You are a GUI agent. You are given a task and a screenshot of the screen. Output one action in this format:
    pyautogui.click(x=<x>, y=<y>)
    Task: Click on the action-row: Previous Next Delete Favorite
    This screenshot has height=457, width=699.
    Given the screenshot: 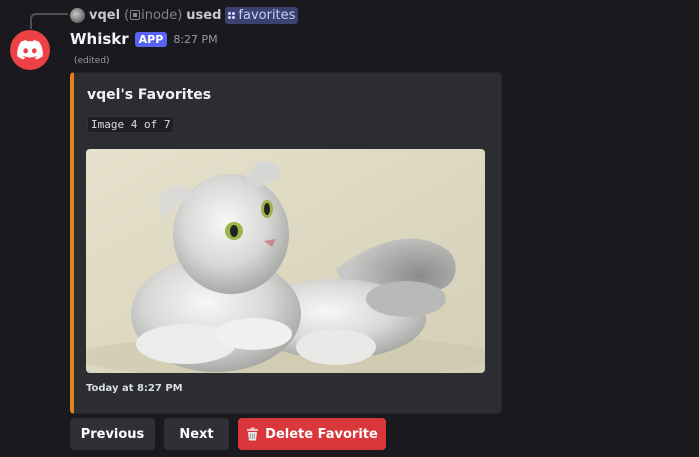 What is the action you would take?
    pyautogui.click(x=228, y=434)
    